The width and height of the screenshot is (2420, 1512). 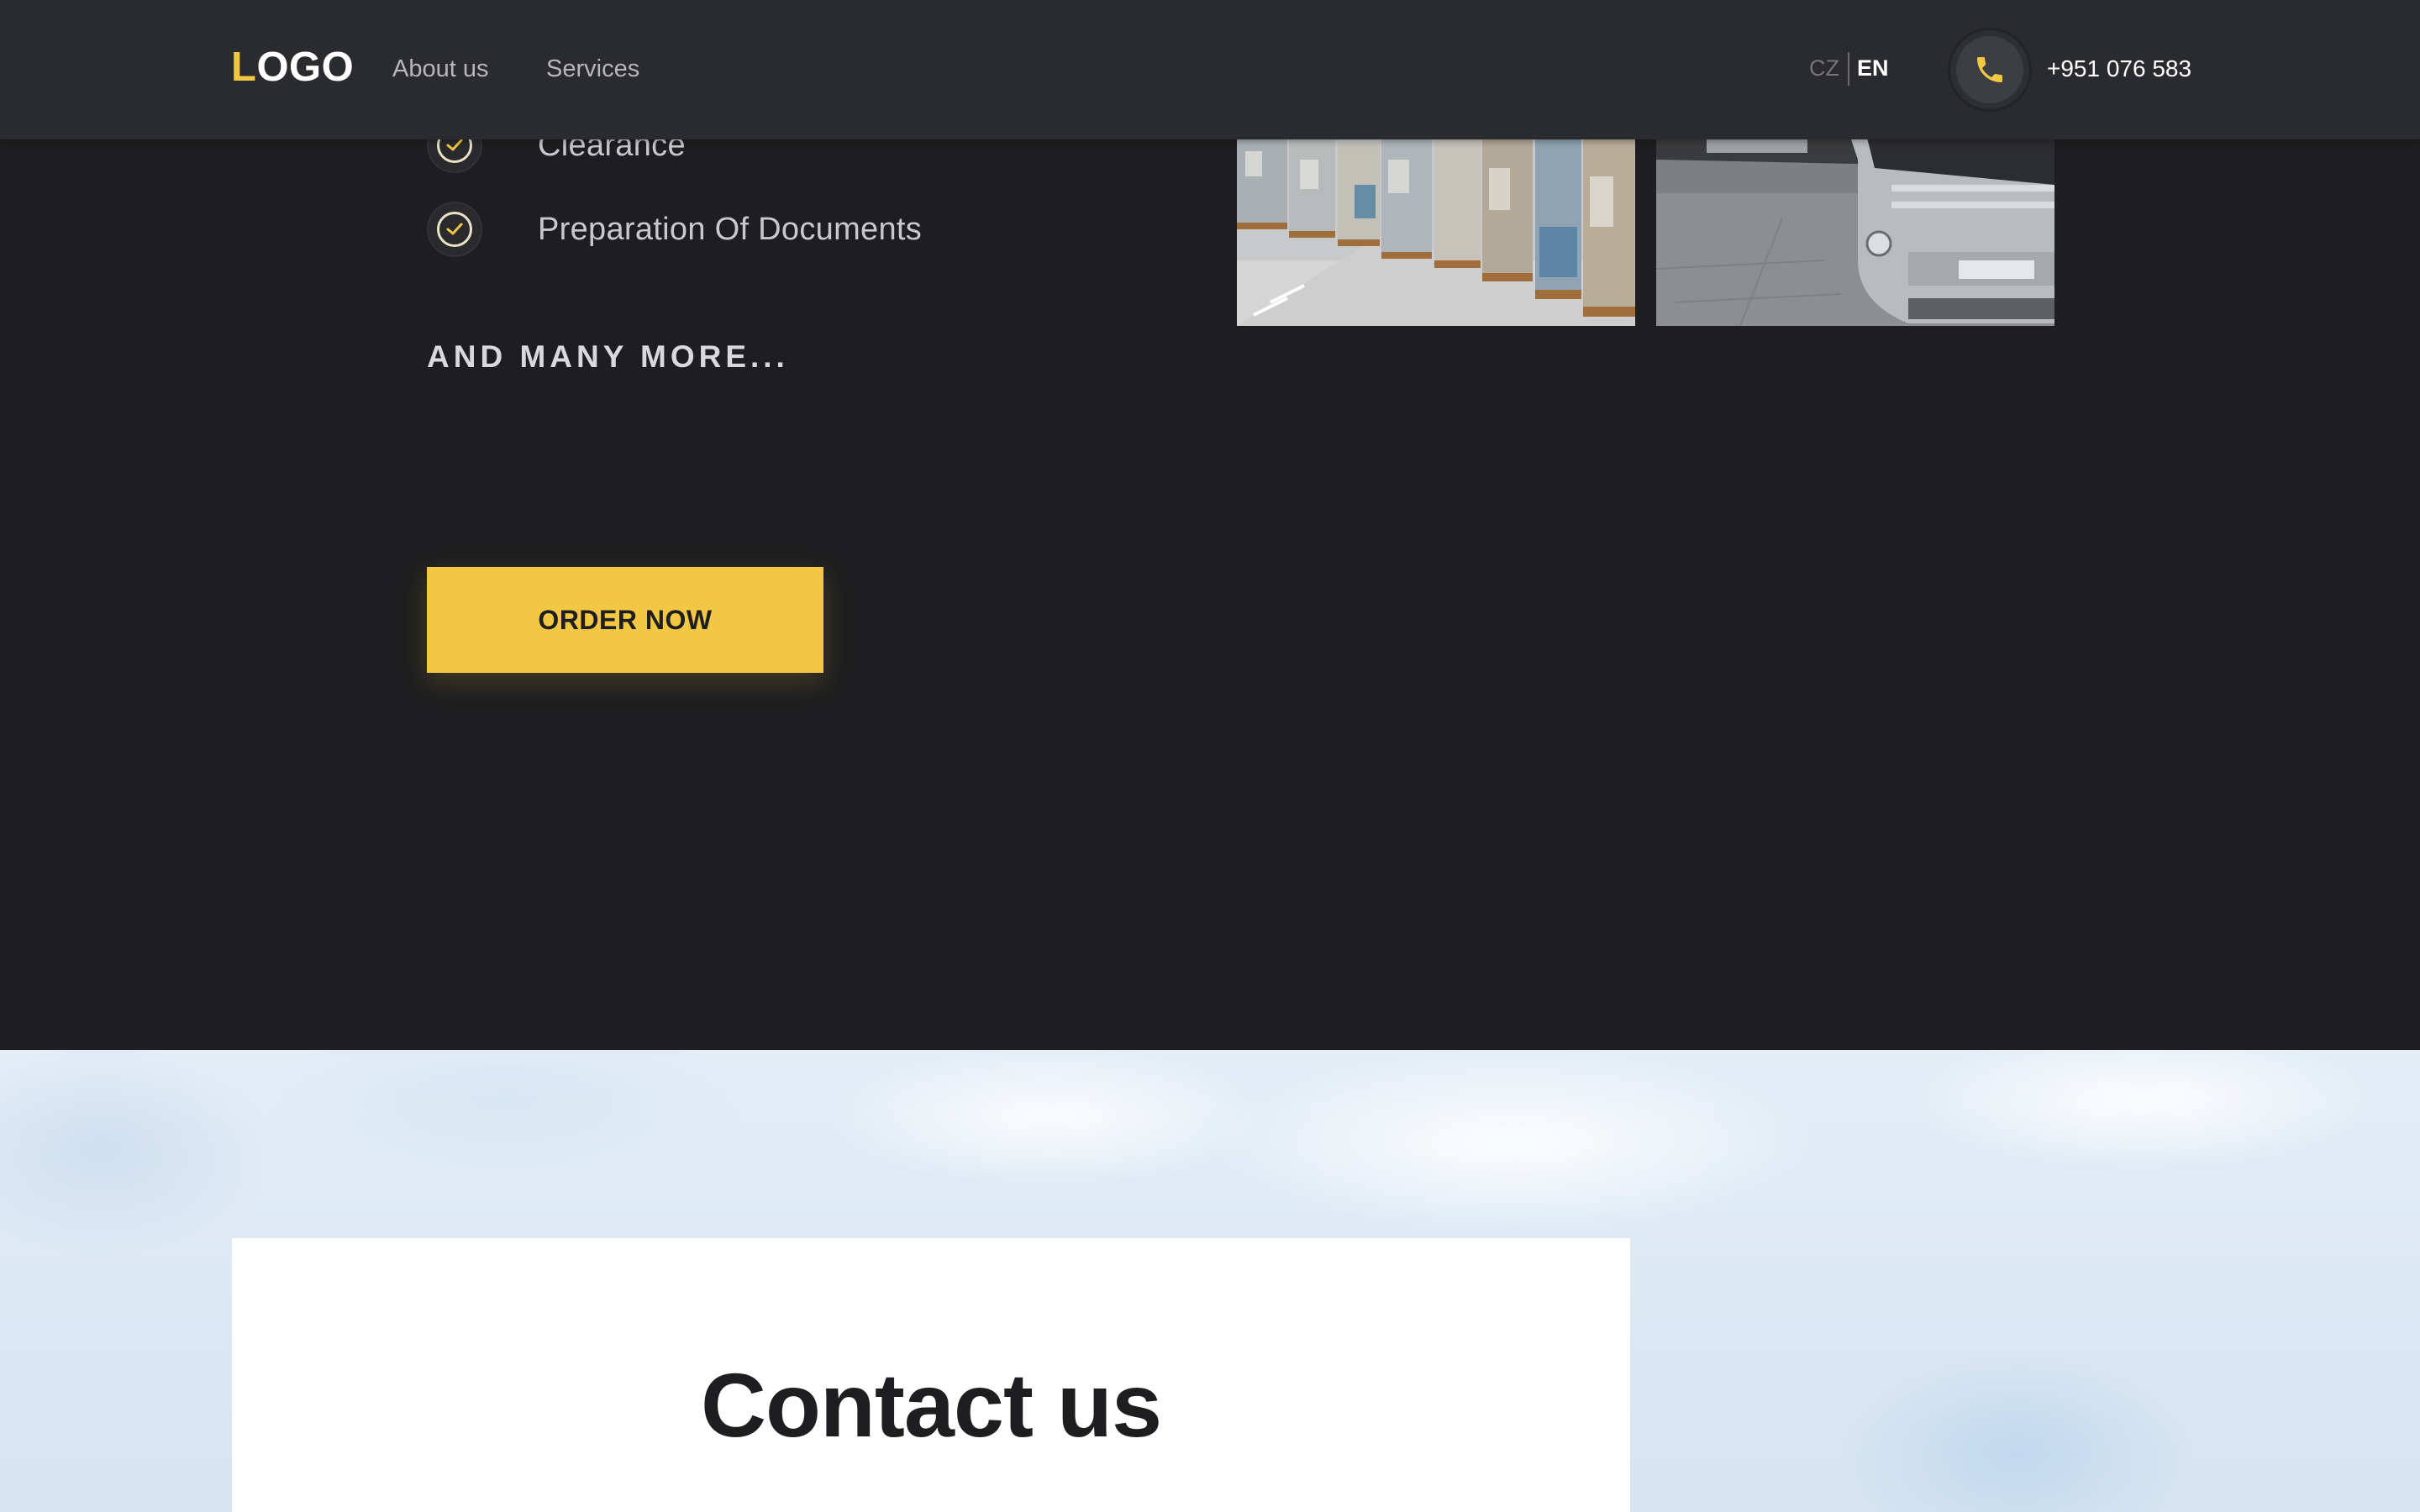 I want to click on nav-services: Services, so click(x=592, y=69).